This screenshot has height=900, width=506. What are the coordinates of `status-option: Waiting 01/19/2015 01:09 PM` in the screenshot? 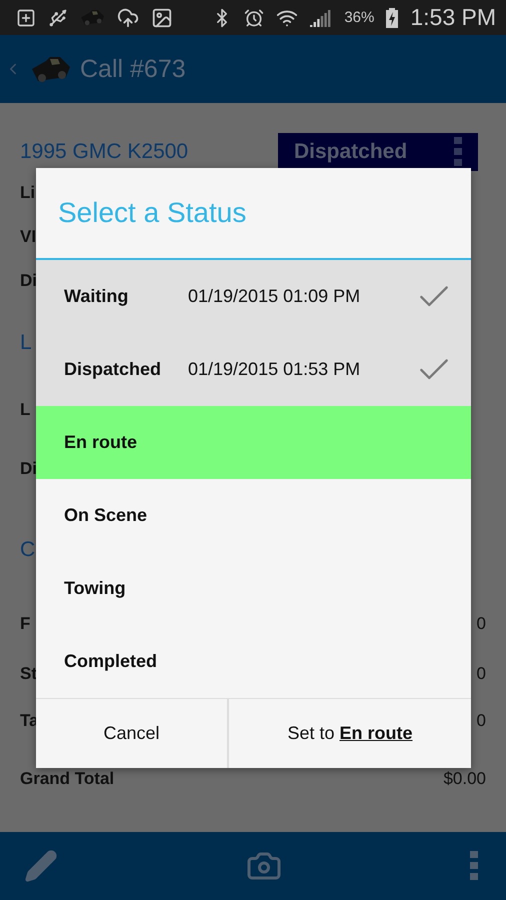 It's located at (253, 296).